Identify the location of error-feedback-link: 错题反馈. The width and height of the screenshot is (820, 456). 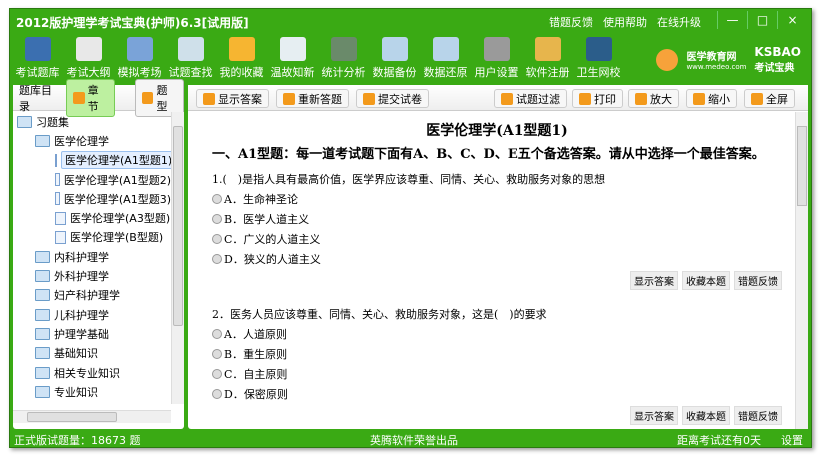
(571, 22).